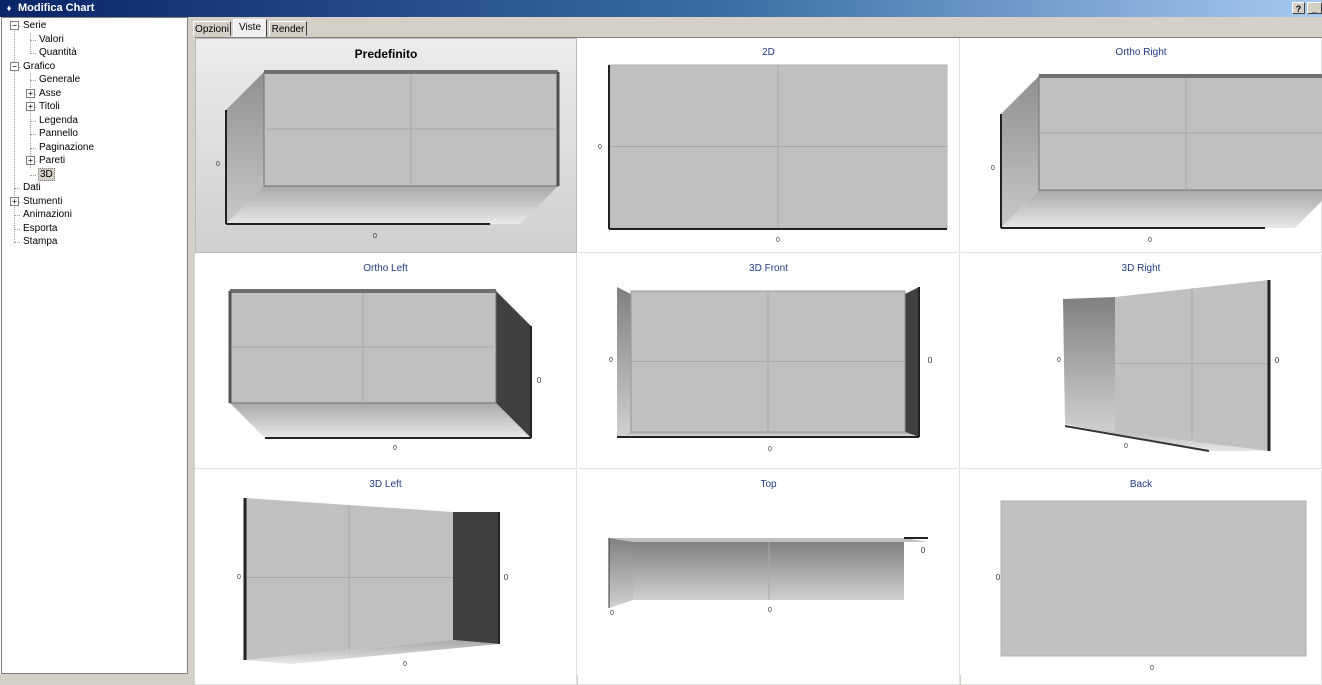 The width and height of the screenshot is (1322, 685). I want to click on view-option-ortho-left: 0 0 Ortho Left, so click(386, 361).